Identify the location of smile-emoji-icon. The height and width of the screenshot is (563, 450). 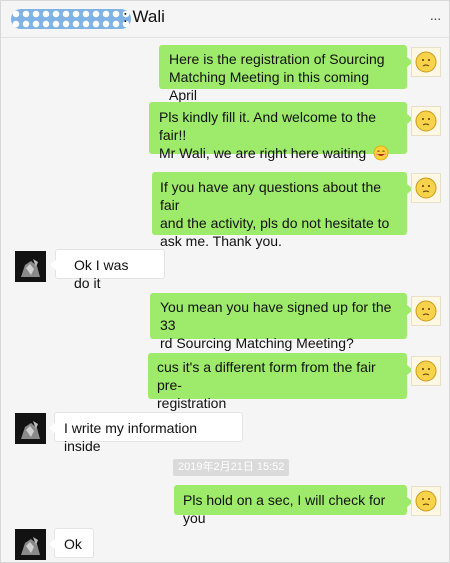
(381, 155).